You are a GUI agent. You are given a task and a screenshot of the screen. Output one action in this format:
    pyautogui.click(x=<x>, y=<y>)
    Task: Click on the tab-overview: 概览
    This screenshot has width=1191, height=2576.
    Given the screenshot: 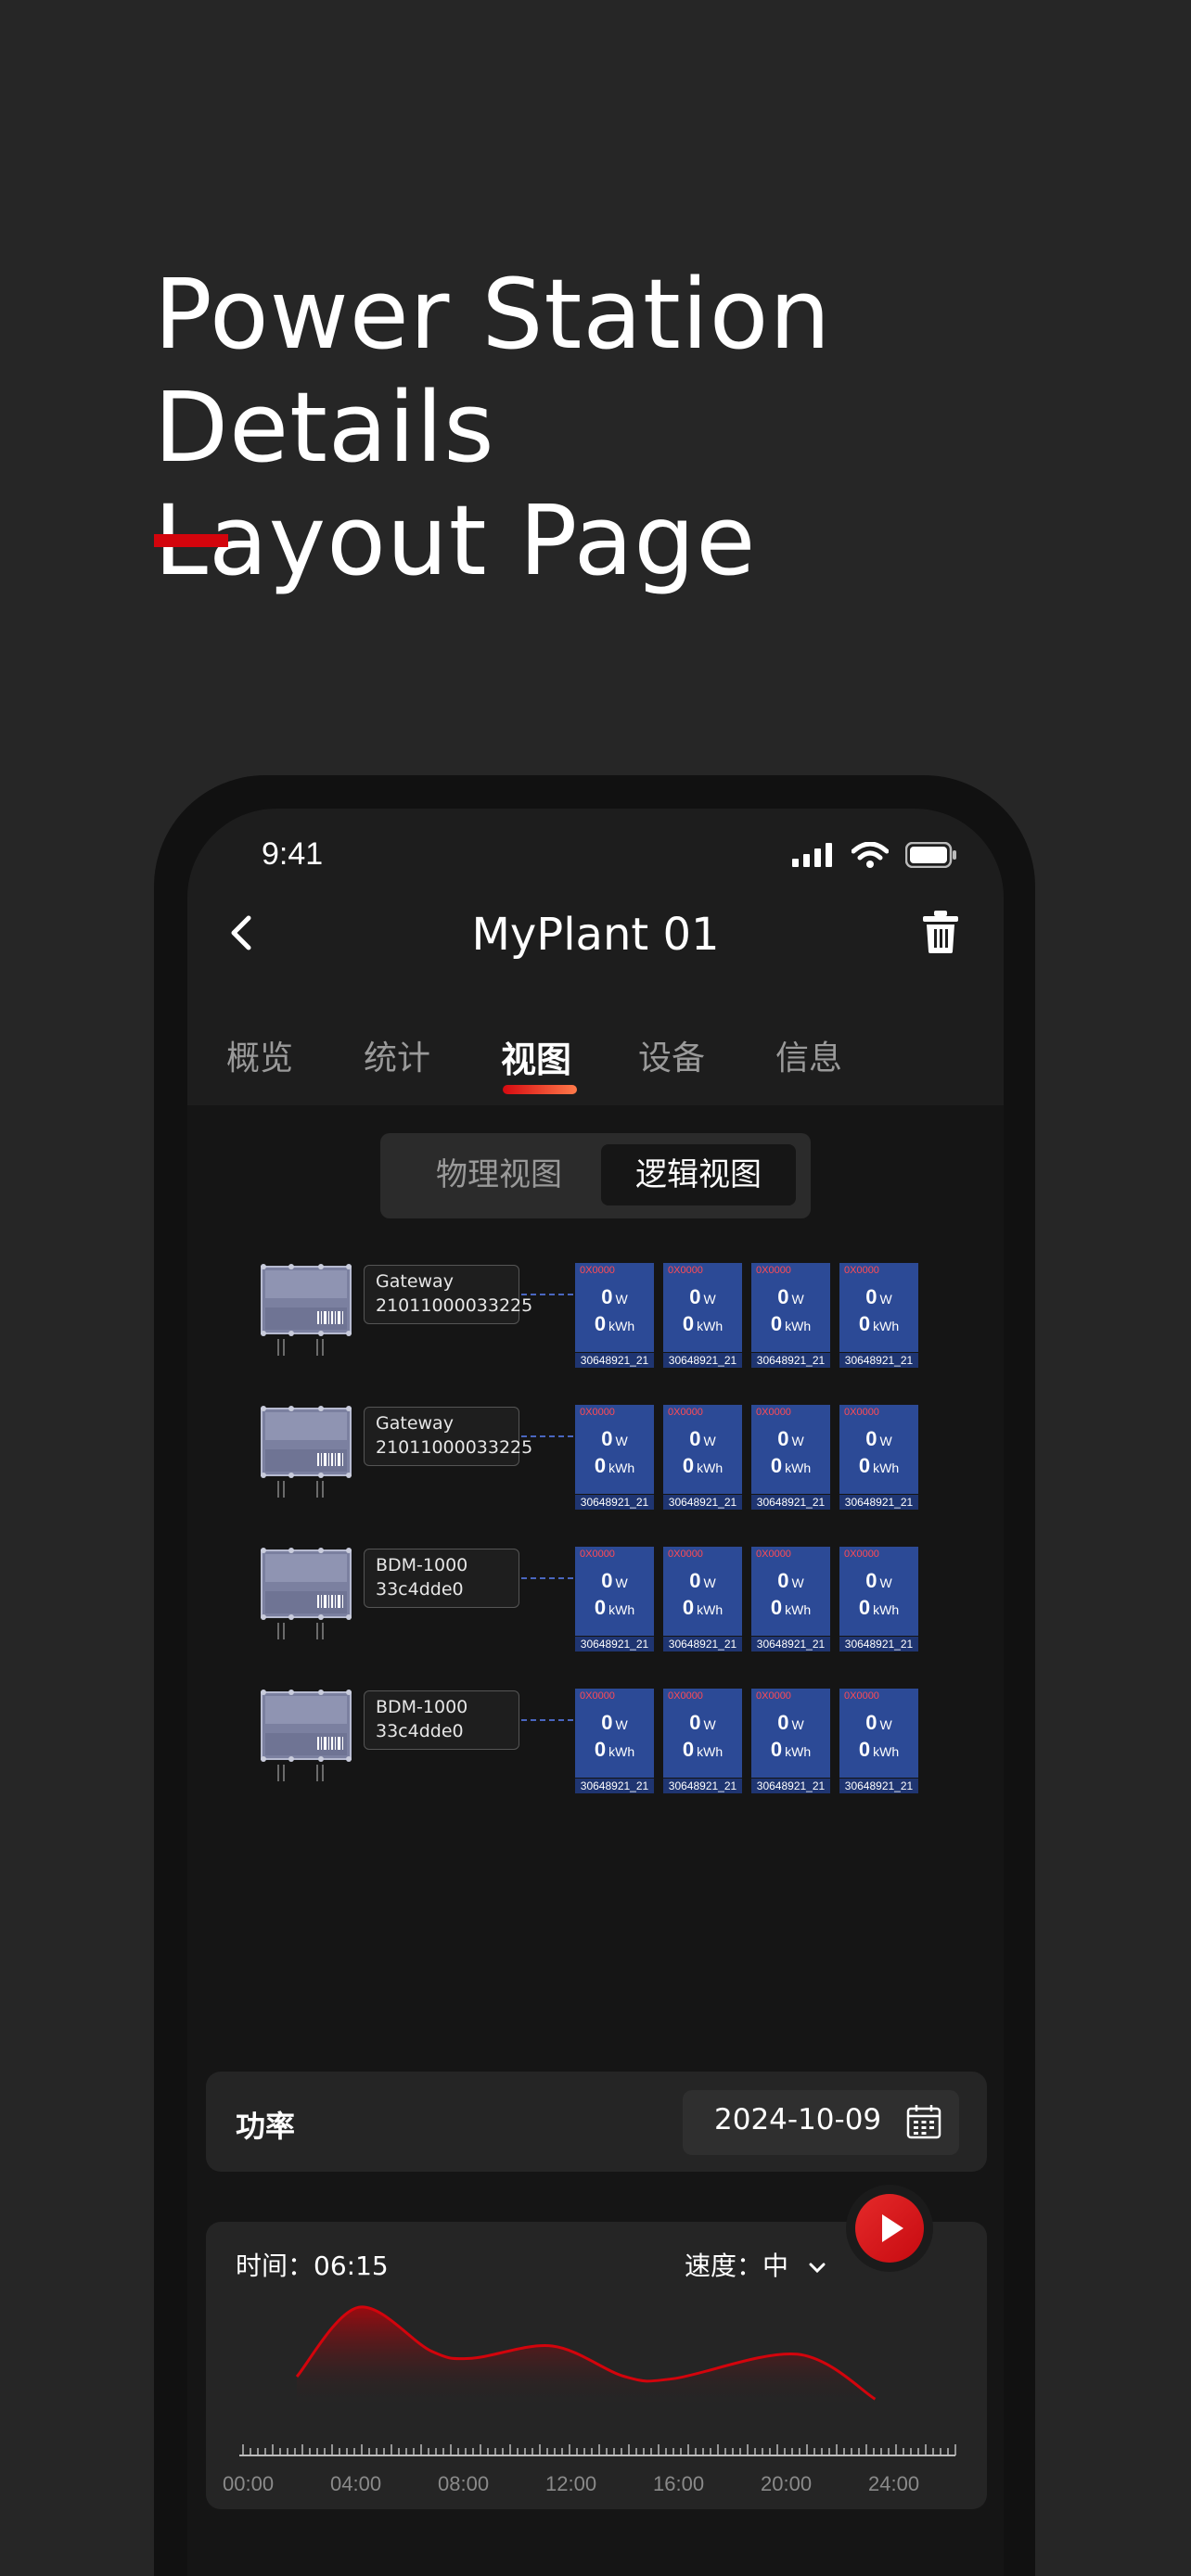 What is the action you would take?
    pyautogui.click(x=295, y=1056)
    